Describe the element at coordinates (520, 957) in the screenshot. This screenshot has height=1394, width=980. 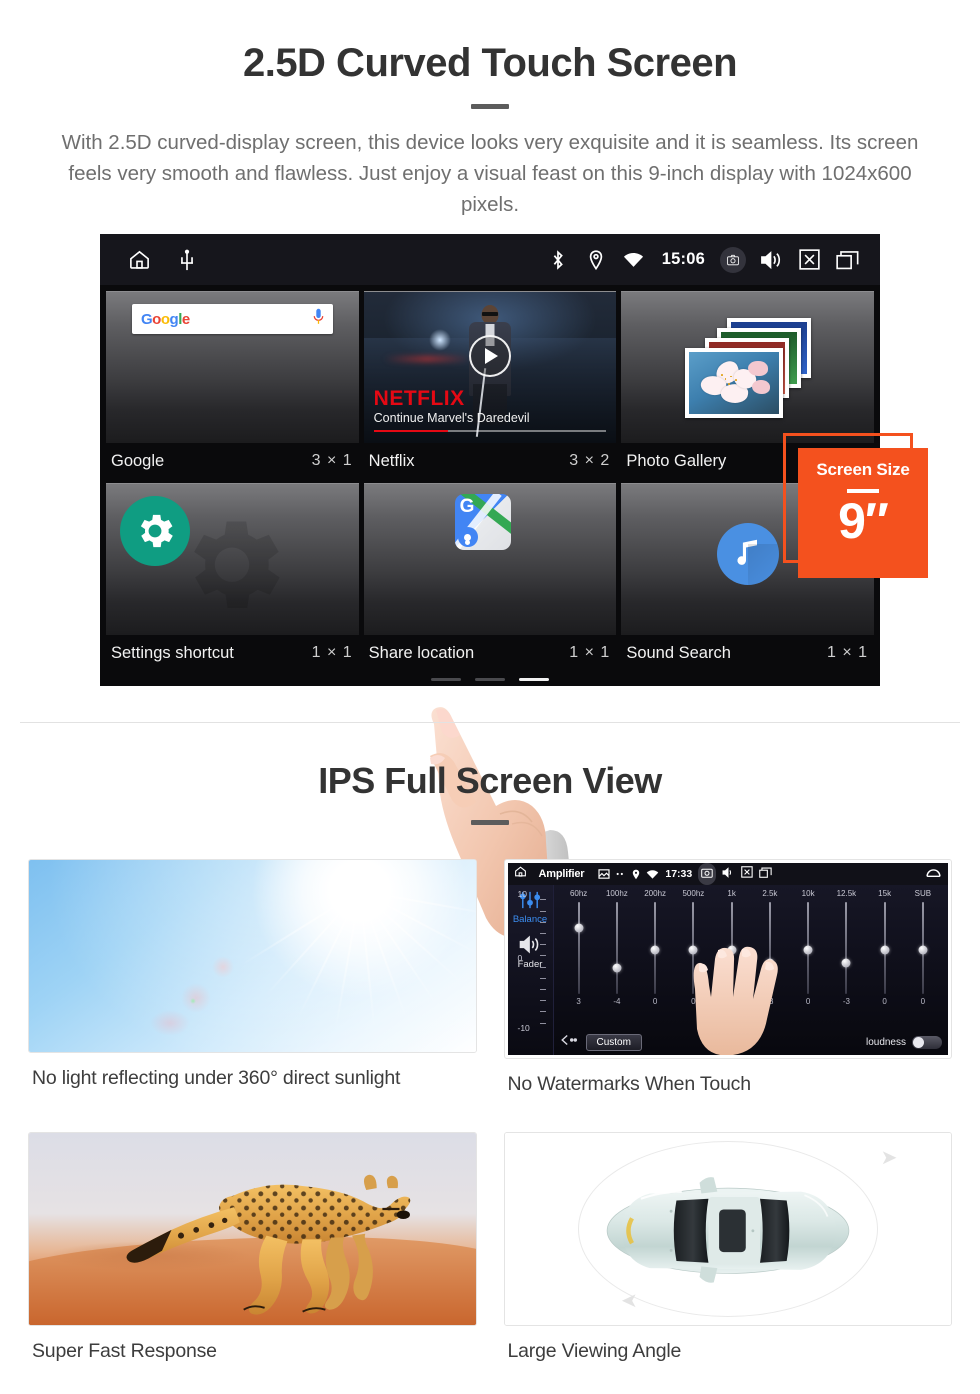
I see `scale-mid: 0` at that location.